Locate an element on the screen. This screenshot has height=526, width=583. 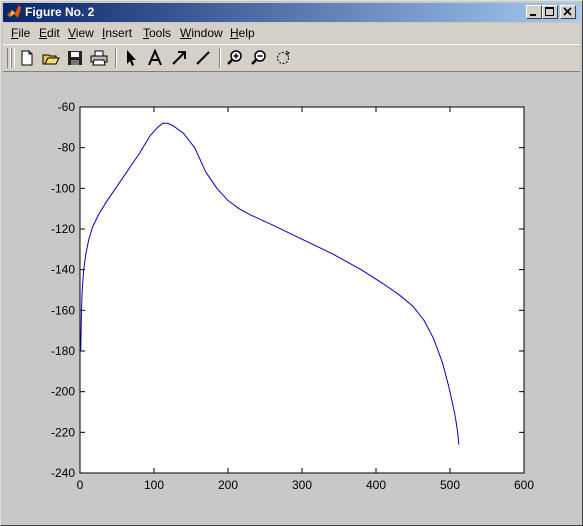
menu-bar: File Edit View Insert Tools Window Help is located at coordinates (291, 33).